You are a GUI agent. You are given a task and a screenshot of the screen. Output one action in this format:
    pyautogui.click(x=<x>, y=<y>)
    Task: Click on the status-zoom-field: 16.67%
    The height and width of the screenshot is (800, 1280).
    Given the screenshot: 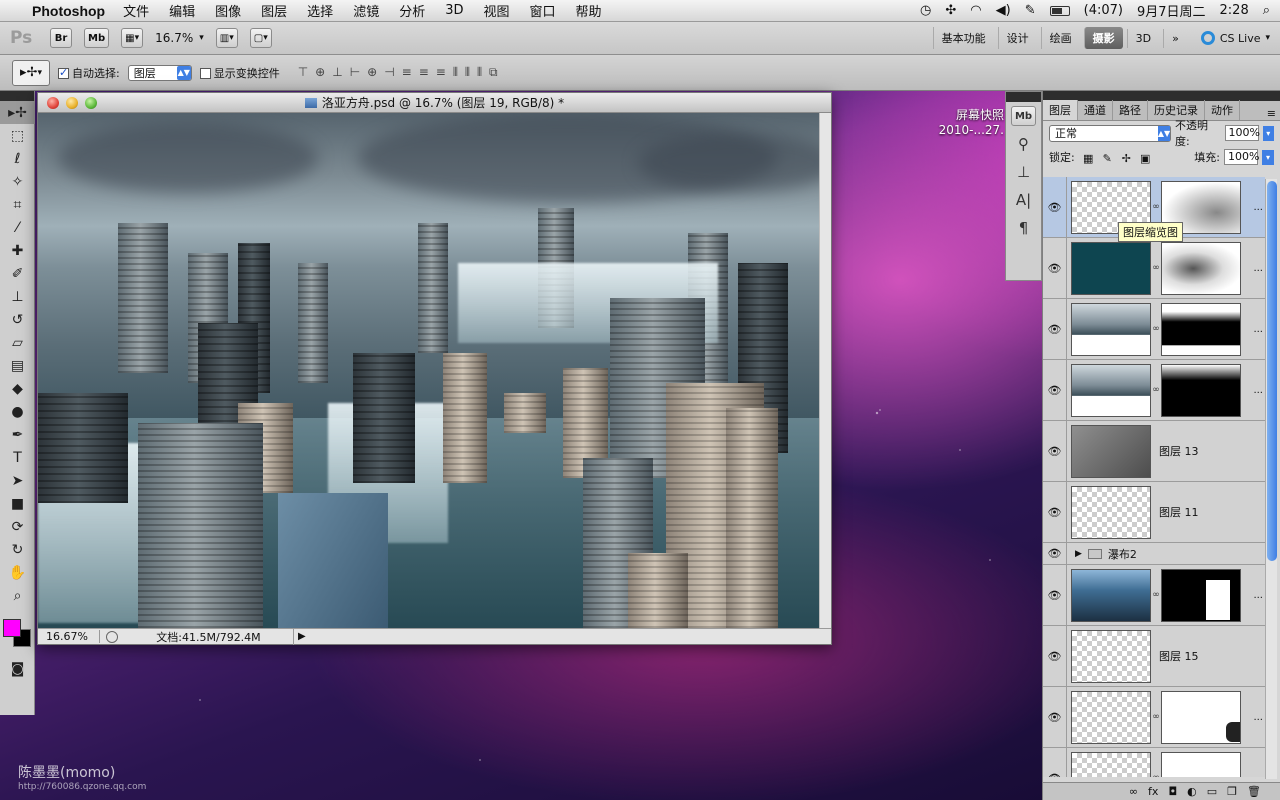 What is the action you would take?
    pyautogui.click(x=69, y=636)
    